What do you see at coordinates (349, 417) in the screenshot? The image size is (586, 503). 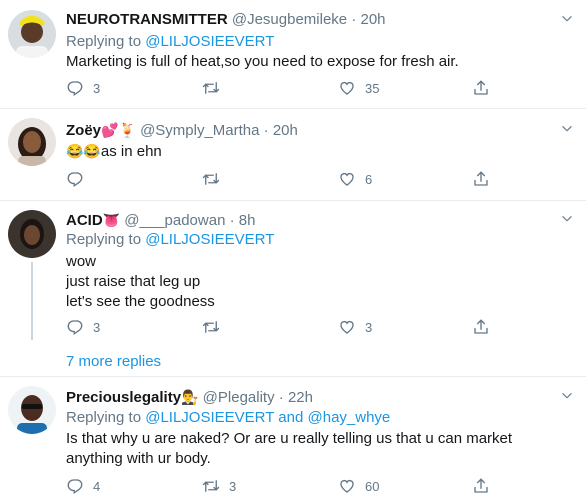 I see `mention-link-2: @hay_whye` at bounding box center [349, 417].